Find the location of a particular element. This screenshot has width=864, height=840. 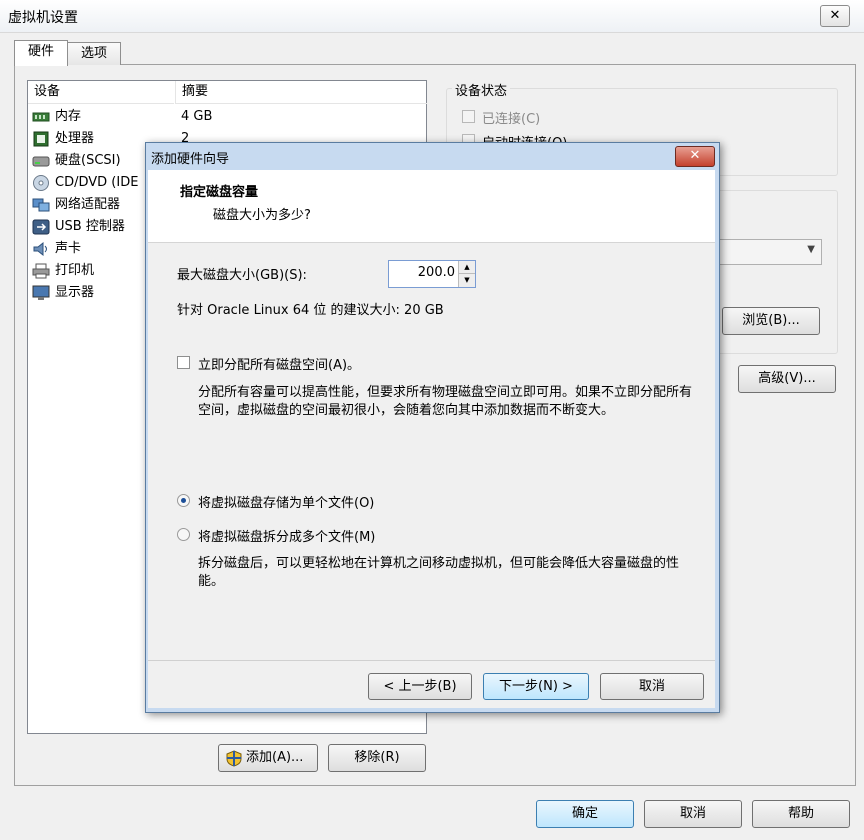

hard-disk-icon is located at coordinates (41, 161).